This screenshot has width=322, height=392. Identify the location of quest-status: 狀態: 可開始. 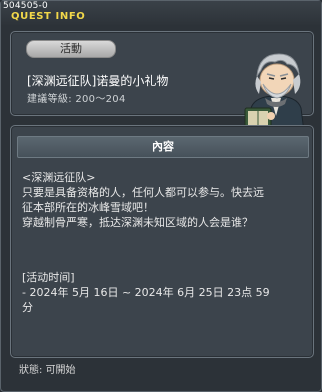
(47, 370).